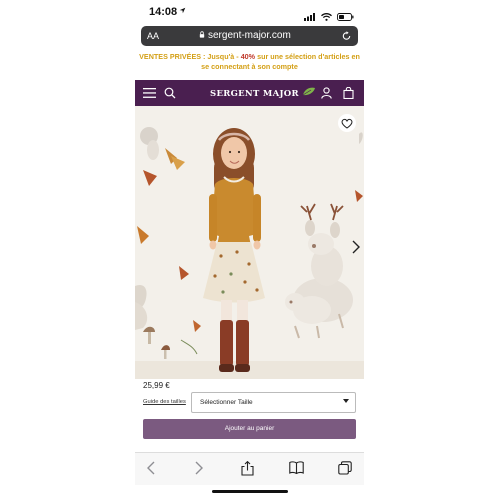  Describe the element at coordinates (249, 429) in the screenshot. I see `add-to-cart-button: Ajouter au panier` at that location.